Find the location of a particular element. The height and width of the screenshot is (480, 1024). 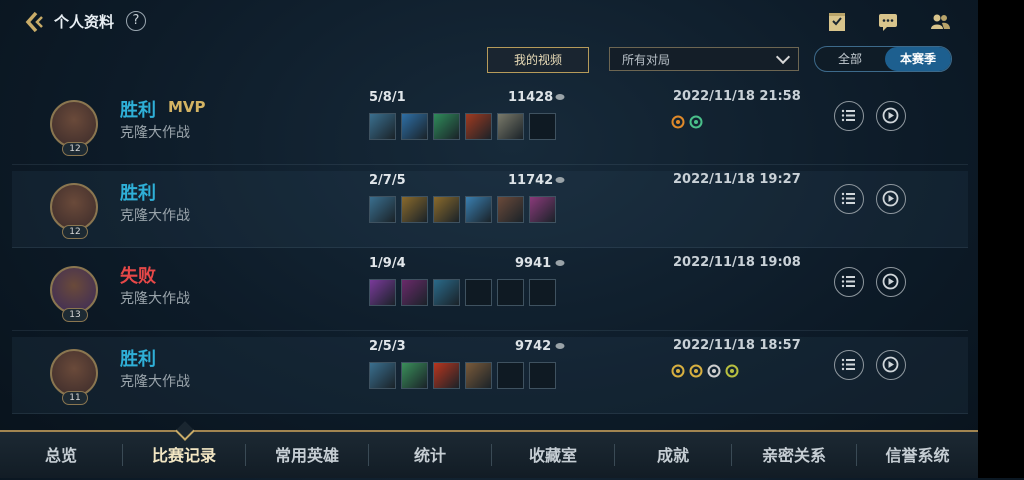

chat-icon is located at coordinates (888, 22).